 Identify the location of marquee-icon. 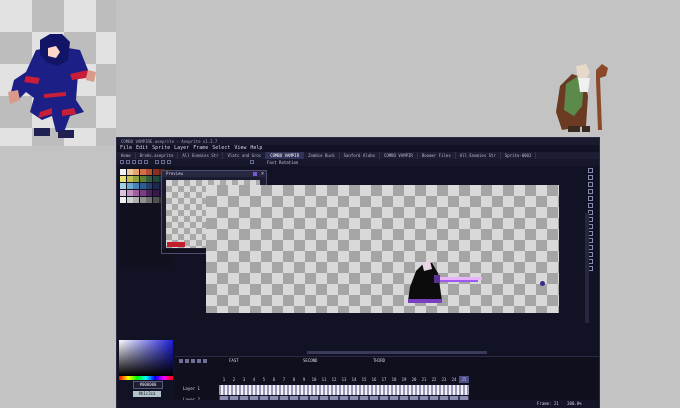
(590, 170).